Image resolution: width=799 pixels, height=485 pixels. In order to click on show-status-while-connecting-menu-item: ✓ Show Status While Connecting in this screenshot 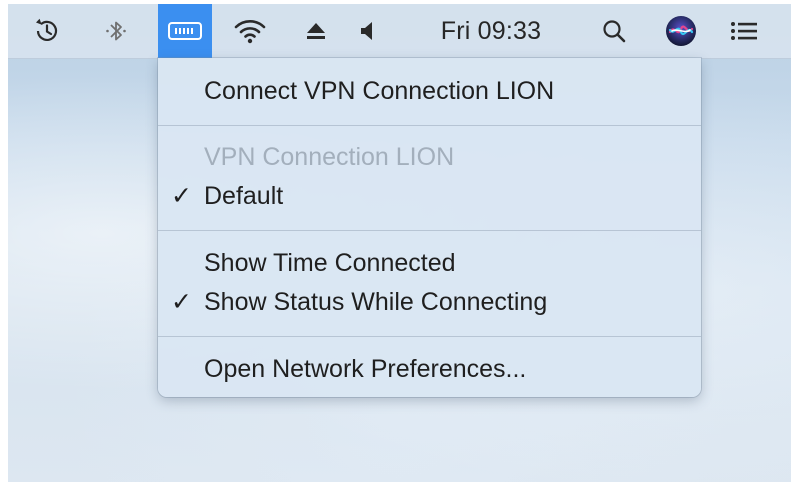, I will do `click(429, 302)`.